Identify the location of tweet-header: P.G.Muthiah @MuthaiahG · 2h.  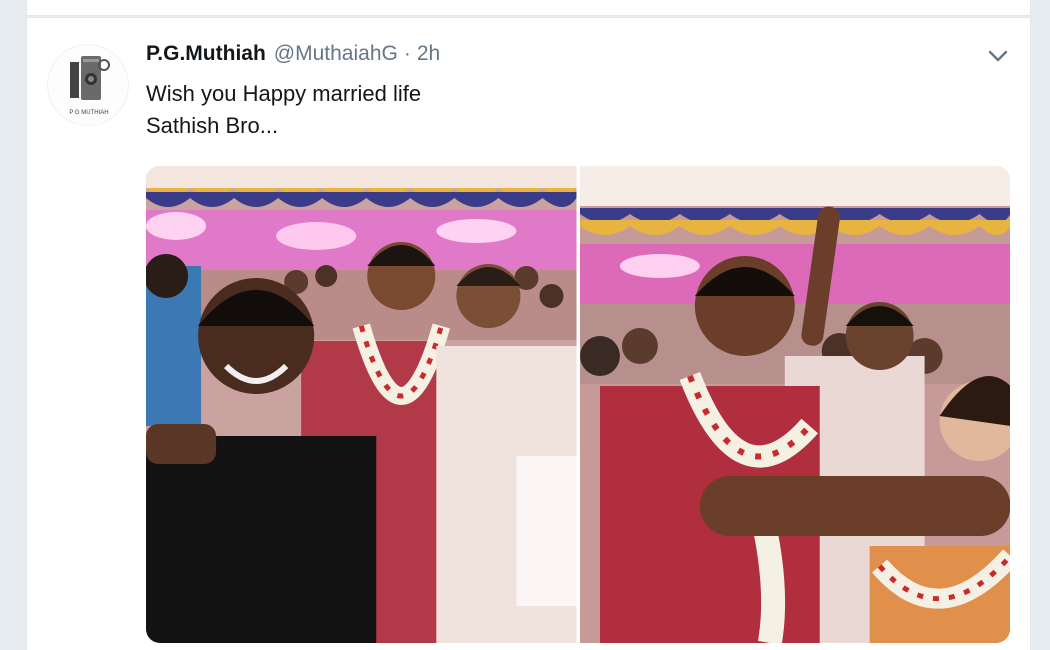
(293, 57).